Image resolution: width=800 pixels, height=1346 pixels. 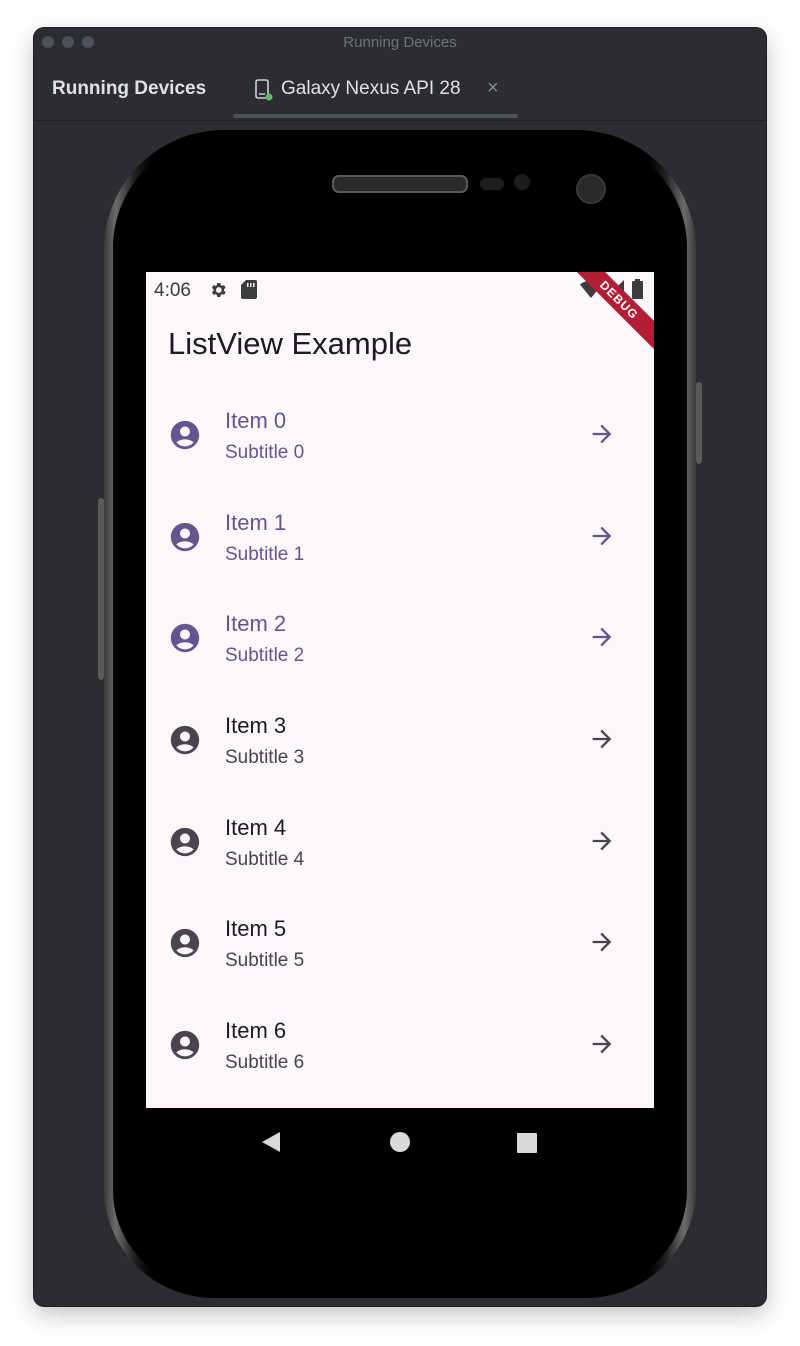 I want to click on home-icon, so click(x=400, y=1142).